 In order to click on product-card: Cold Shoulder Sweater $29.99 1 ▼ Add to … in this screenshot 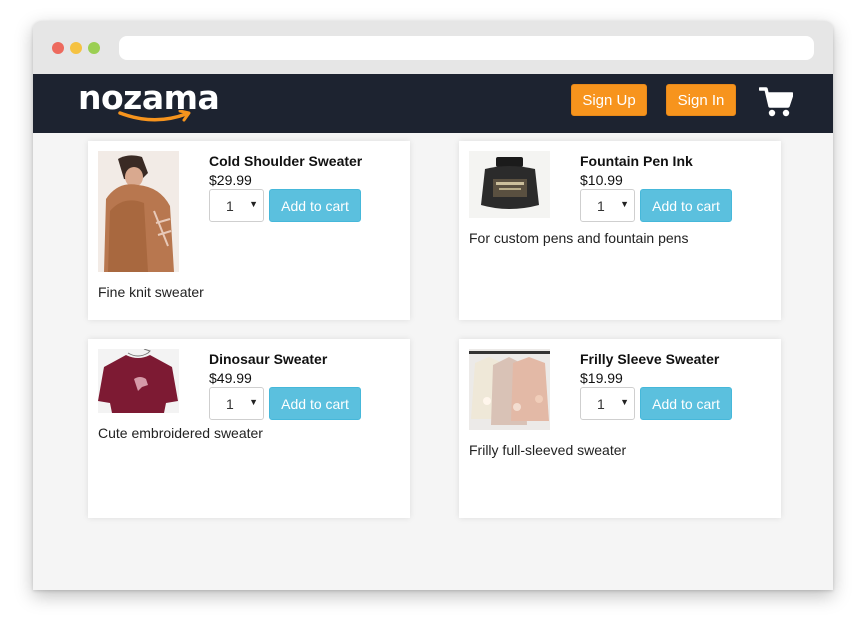, I will do `click(249, 230)`.